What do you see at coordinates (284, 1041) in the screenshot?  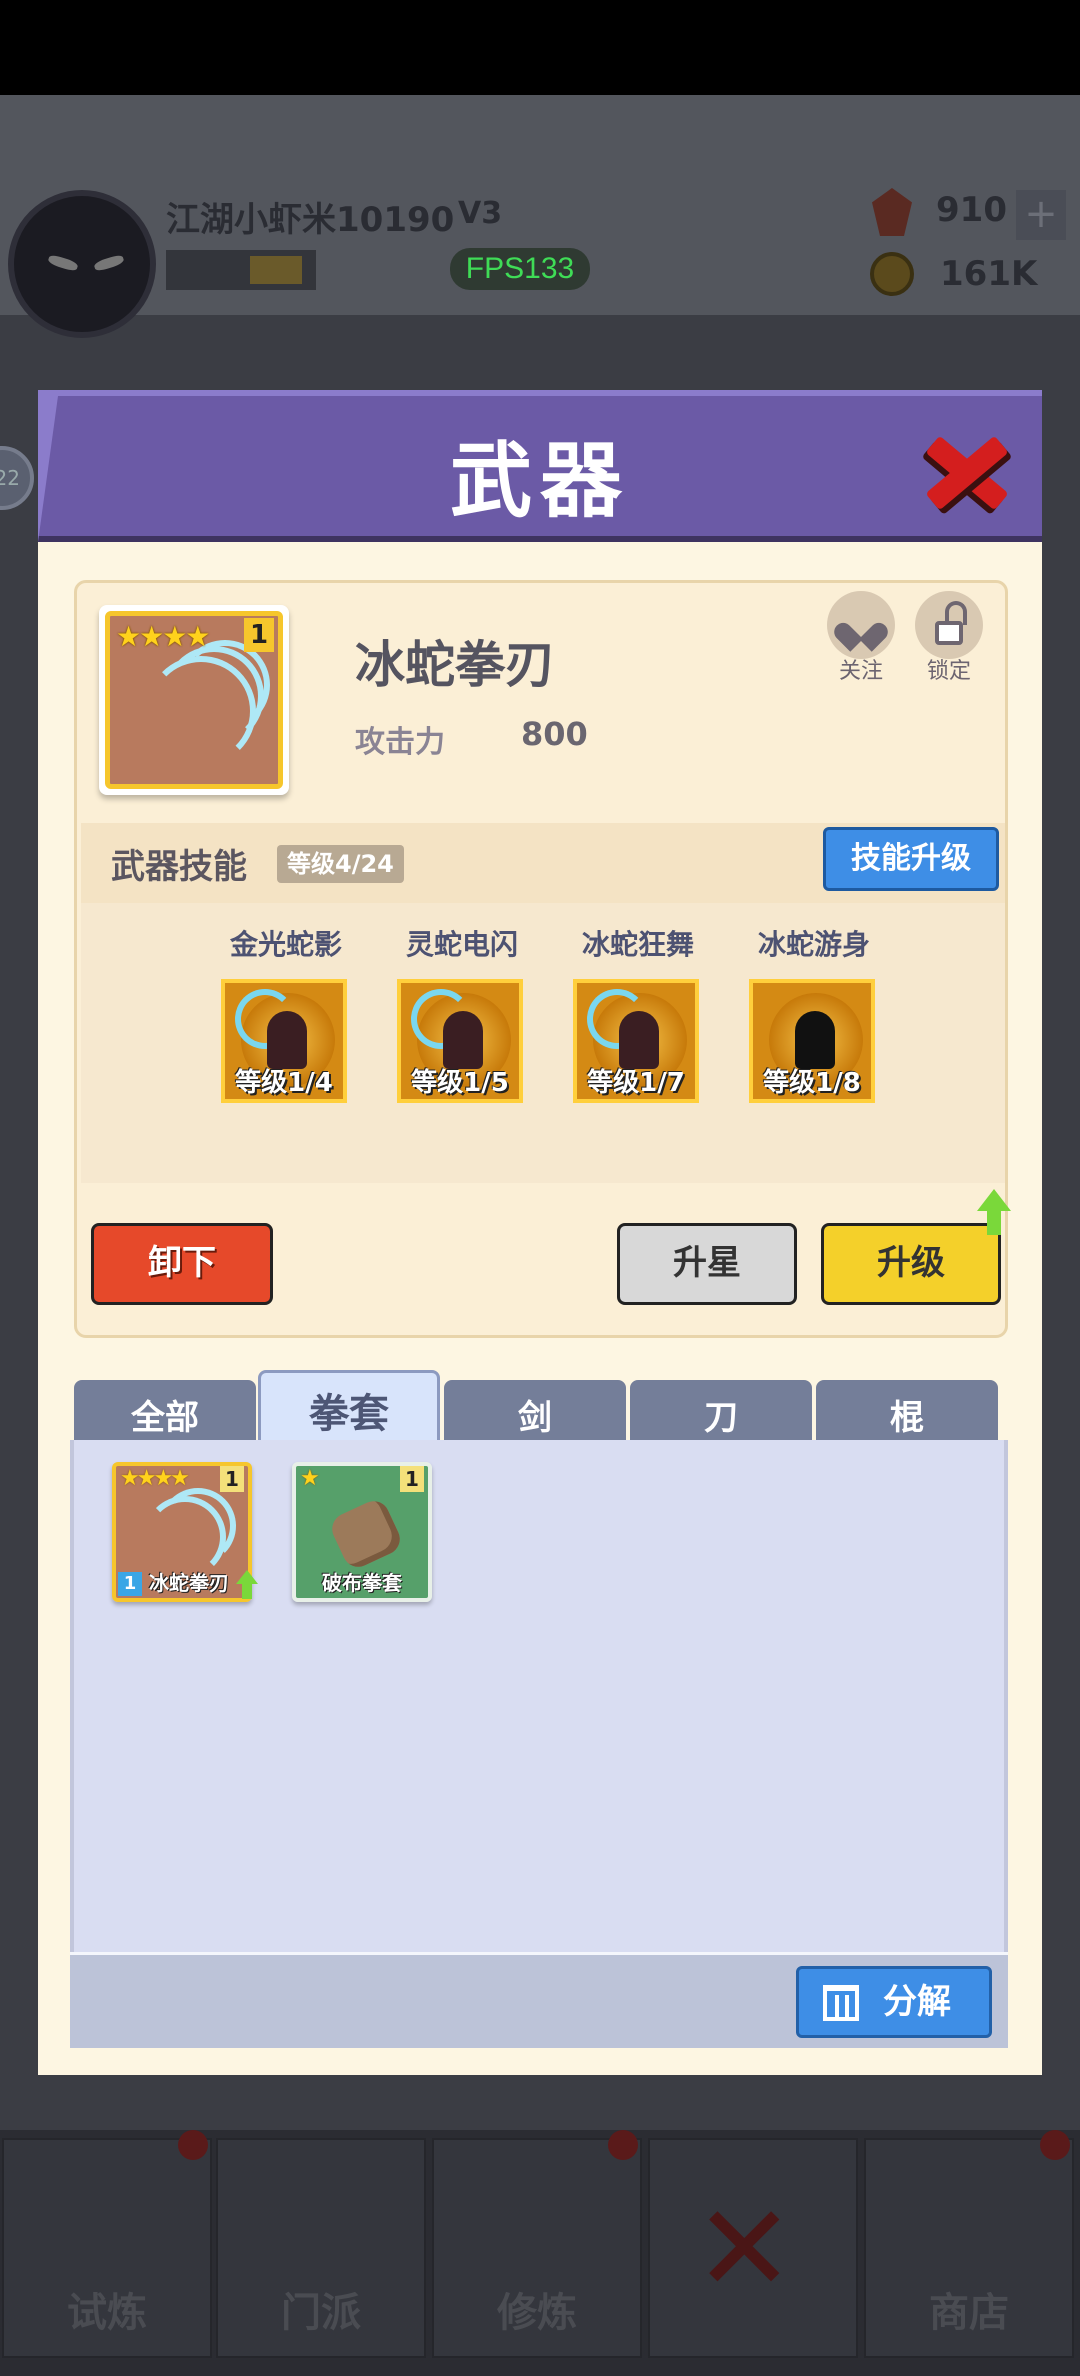 I see `skill-icon: 等级1/4` at bounding box center [284, 1041].